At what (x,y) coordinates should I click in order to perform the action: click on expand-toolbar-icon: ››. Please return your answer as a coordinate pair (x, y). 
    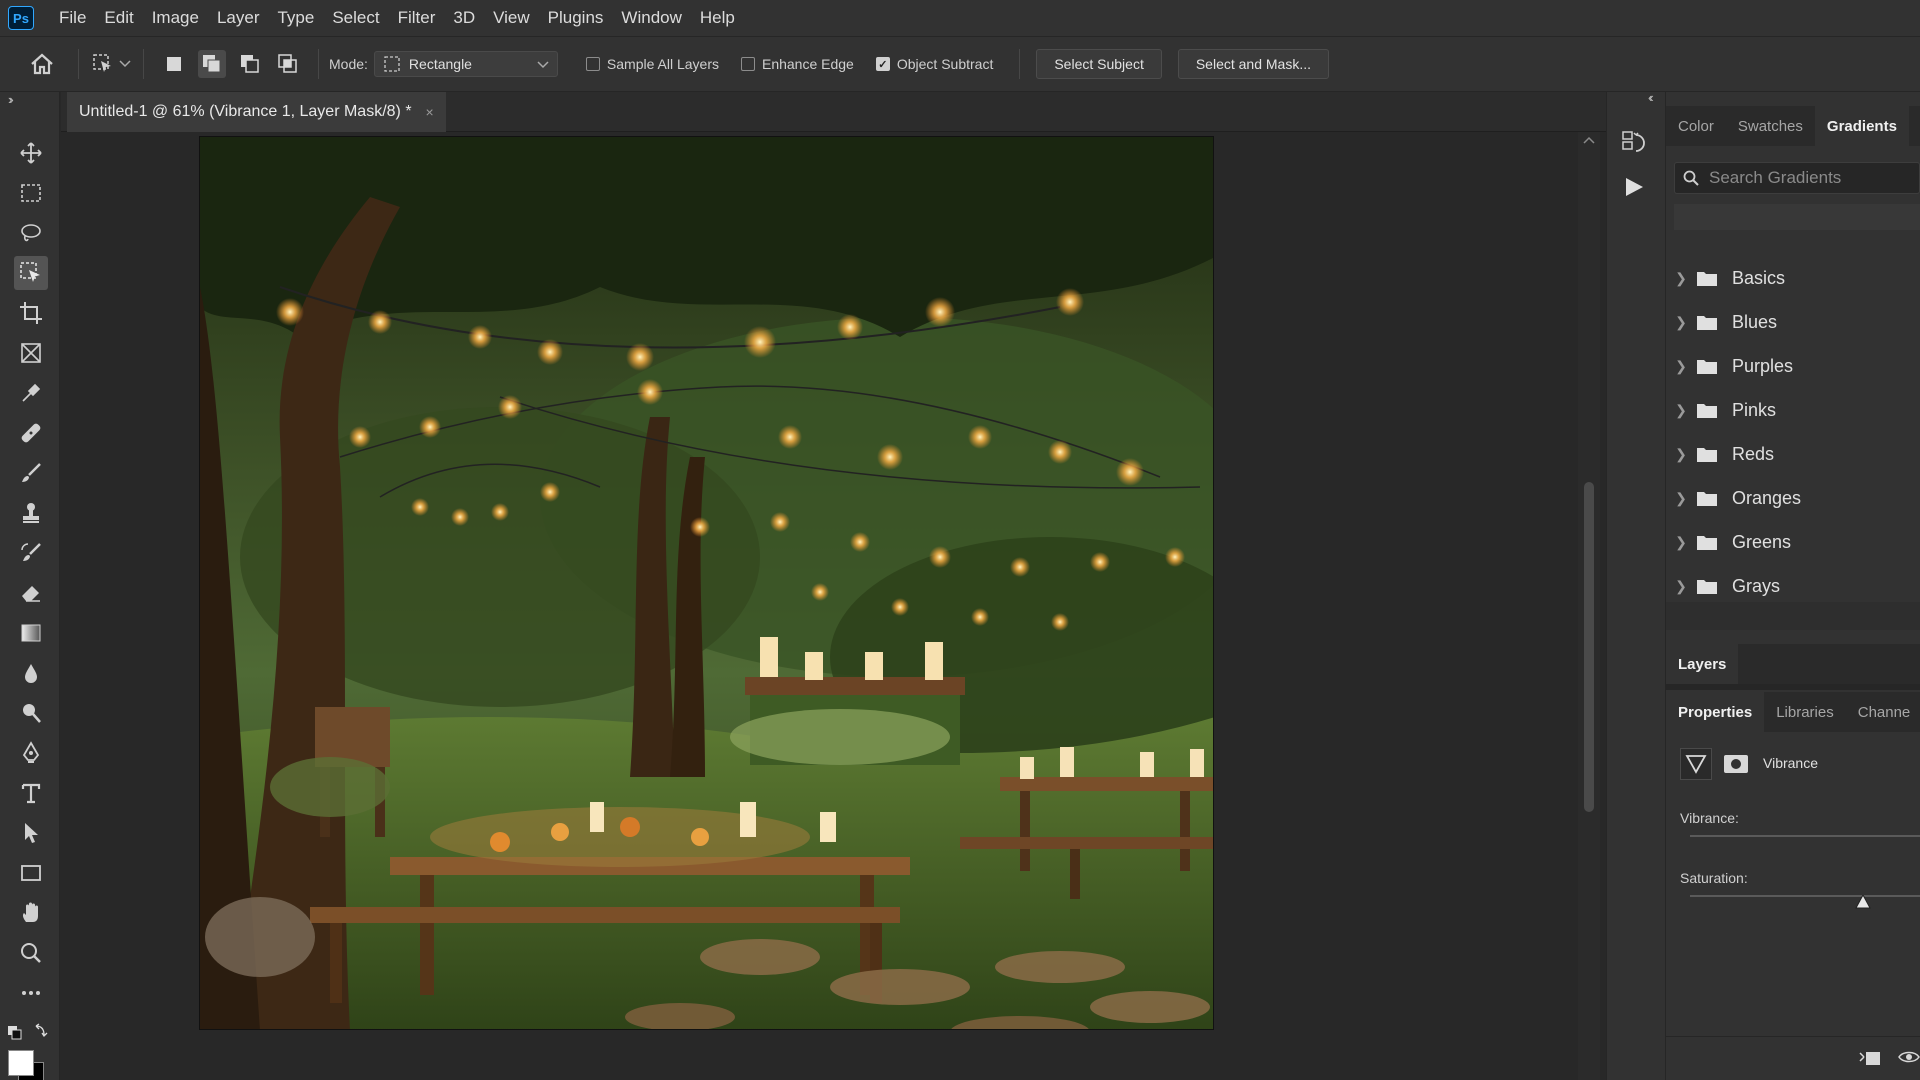
    Looking at the image, I should click on (10, 99).